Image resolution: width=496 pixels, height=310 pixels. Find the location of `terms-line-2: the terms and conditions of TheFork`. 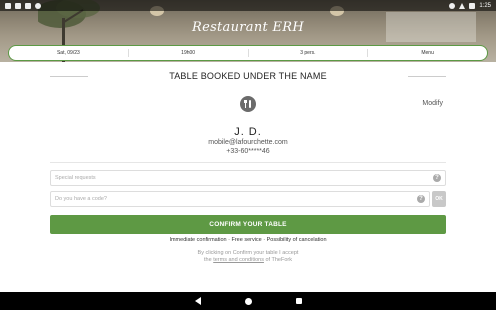

terms-line-2: the terms and conditions of TheFork is located at coordinates (248, 260).